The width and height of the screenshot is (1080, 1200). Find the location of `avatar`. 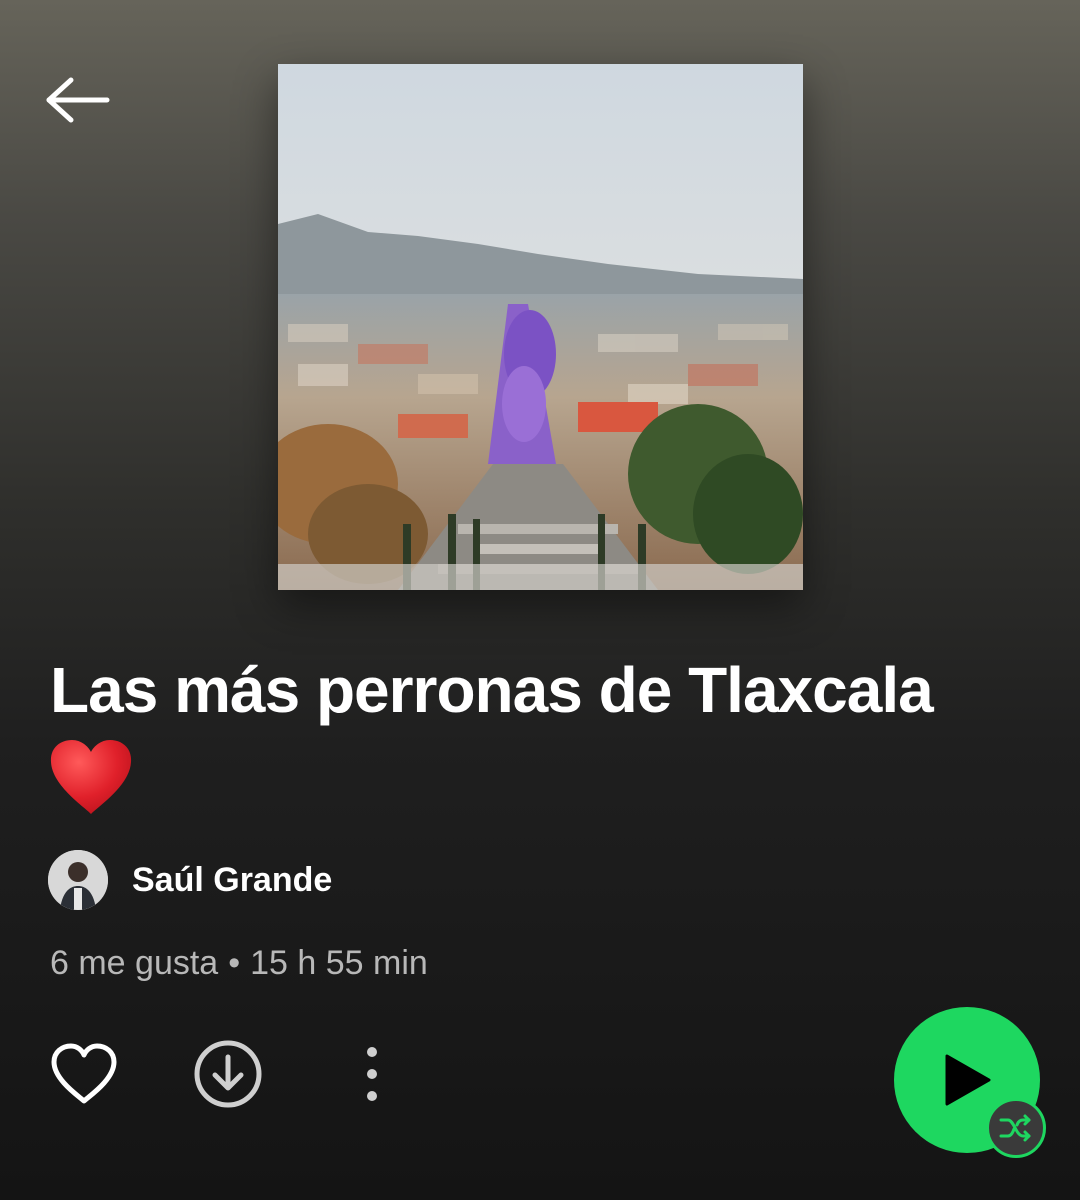

avatar is located at coordinates (78, 880).